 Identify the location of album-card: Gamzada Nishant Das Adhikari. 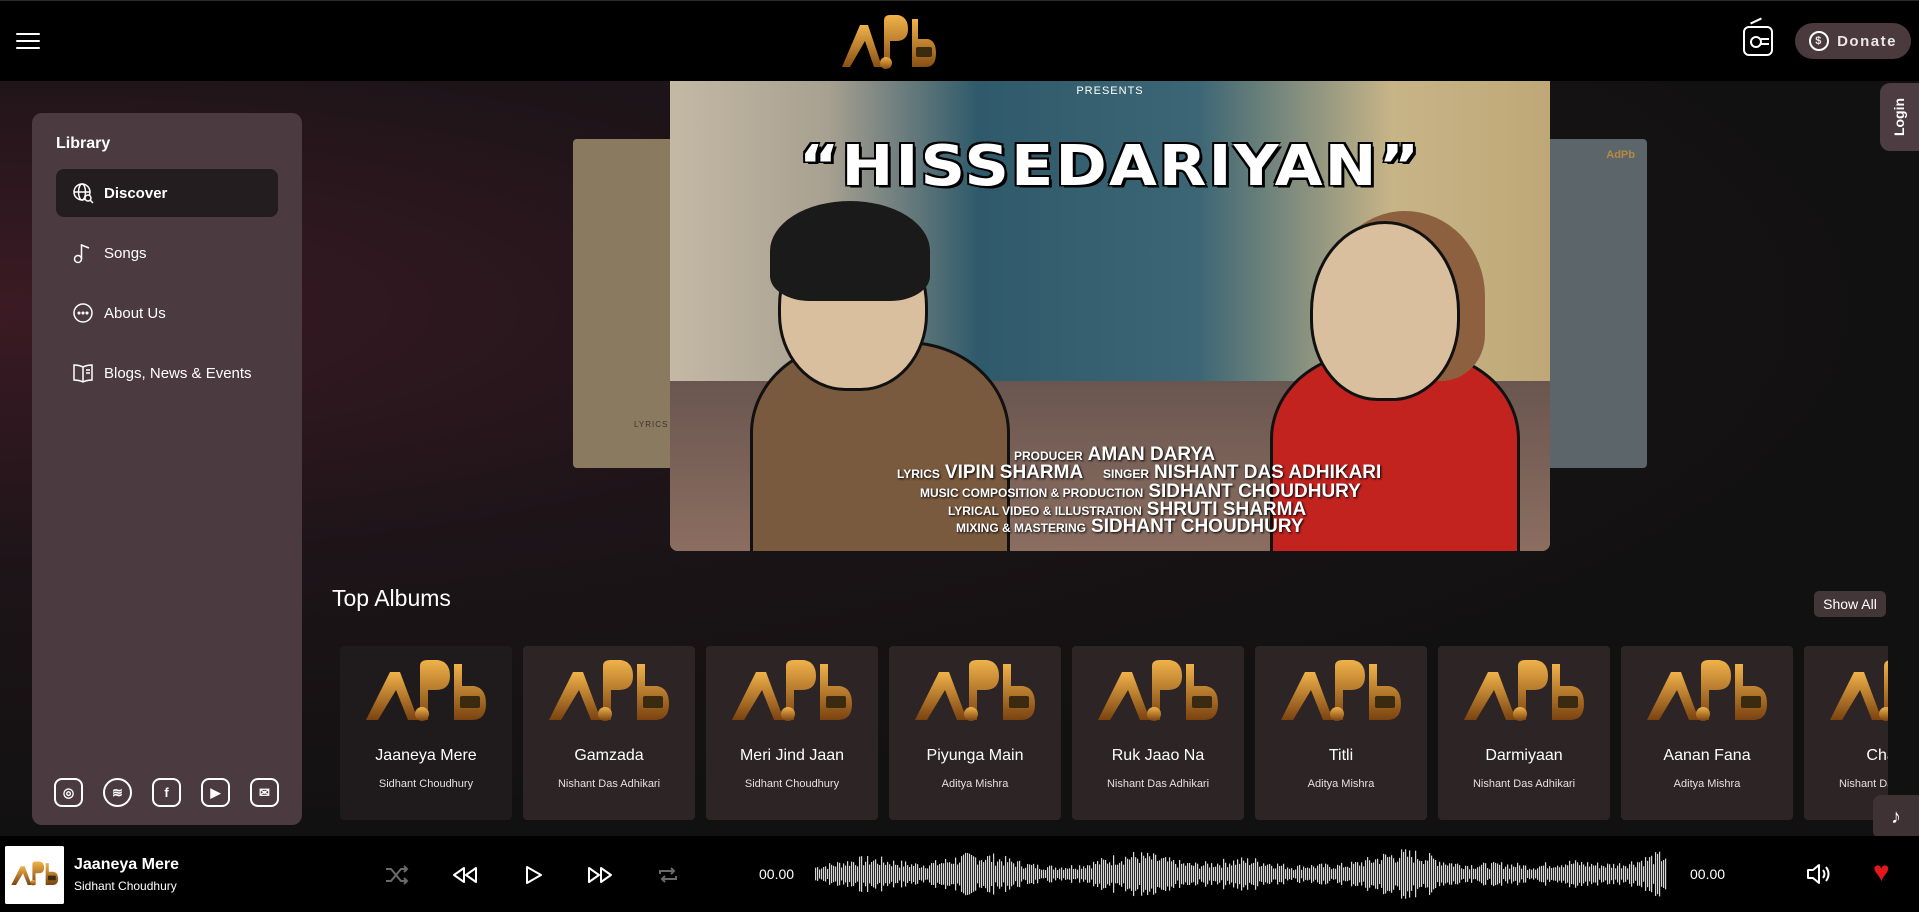
(609, 733).